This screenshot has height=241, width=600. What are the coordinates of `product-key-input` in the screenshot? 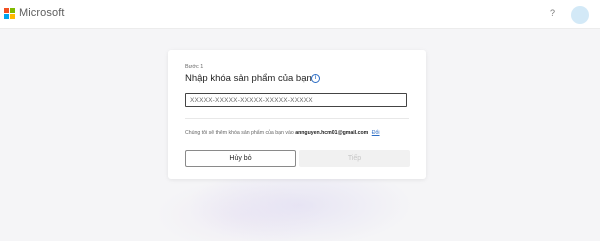 It's located at (296, 100).